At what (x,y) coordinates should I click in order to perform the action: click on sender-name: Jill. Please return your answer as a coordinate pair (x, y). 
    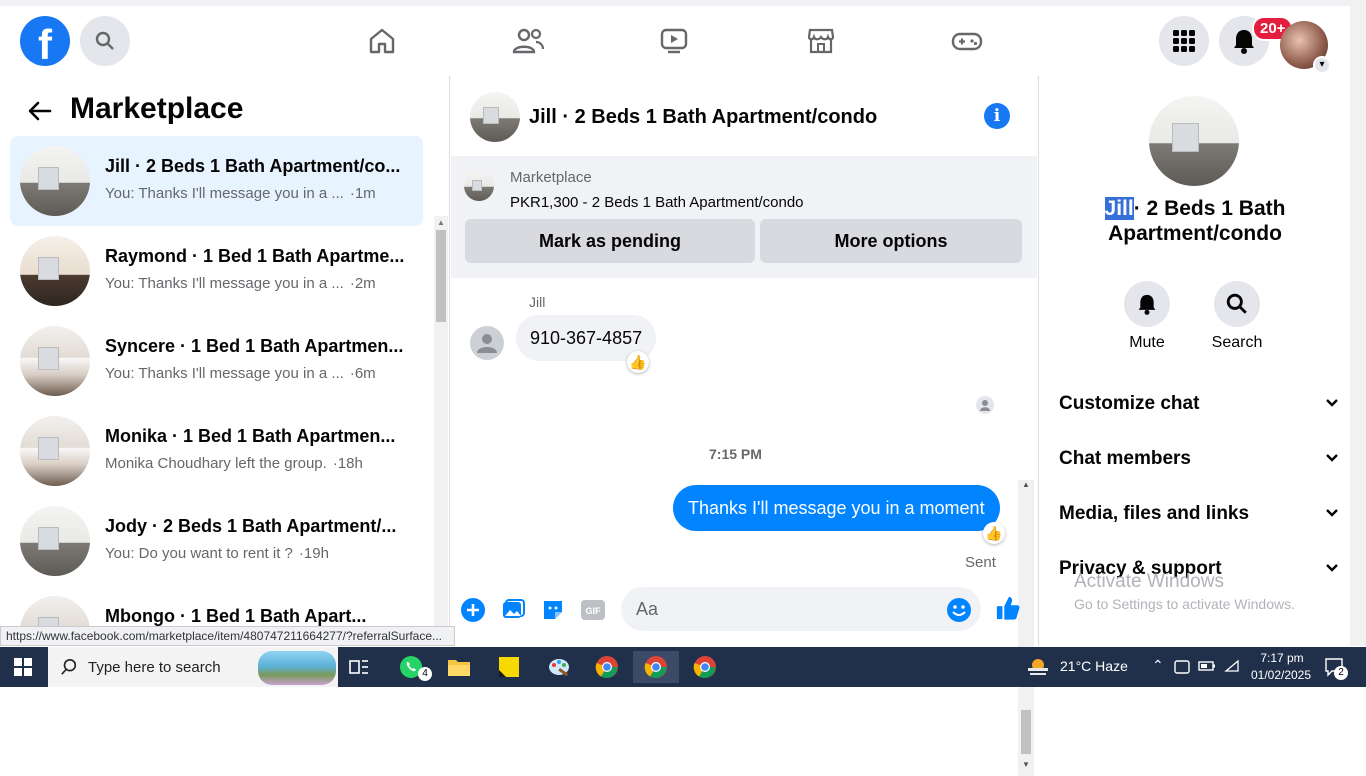
    Looking at the image, I should click on (537, 302).